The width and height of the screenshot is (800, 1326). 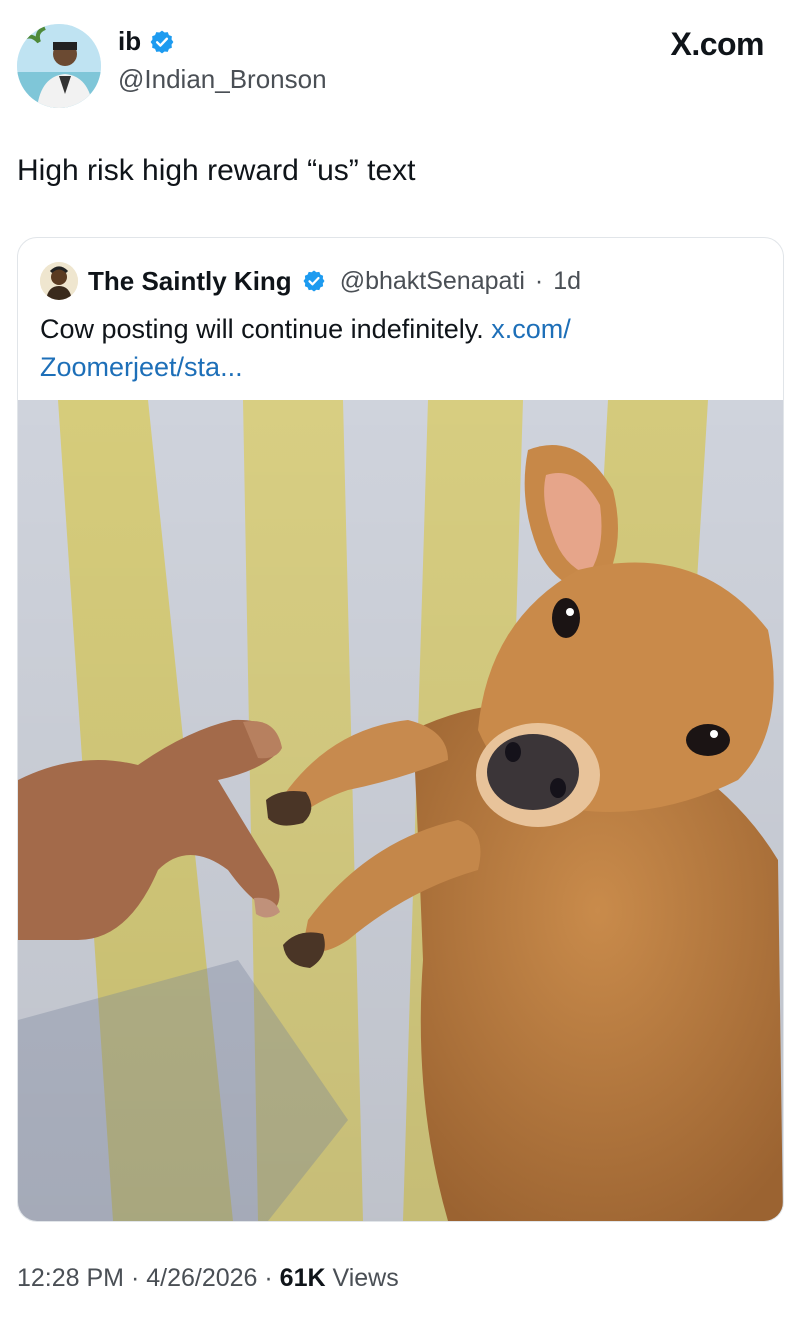 I want to click on quoted-avatar-image, so click(x=59, y=281).